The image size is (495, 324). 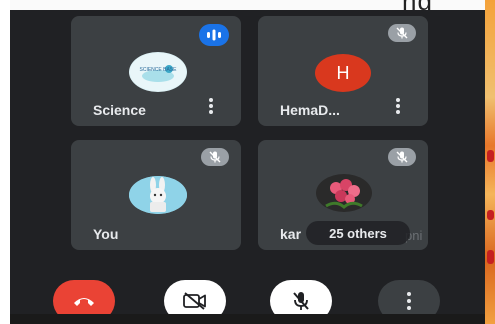 I want to click on participant-tile-you: You, so click(x=156, y=195).